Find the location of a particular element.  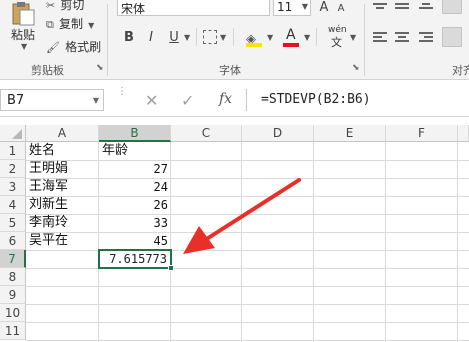

select-all-corner is located at coordinates (13, 133).